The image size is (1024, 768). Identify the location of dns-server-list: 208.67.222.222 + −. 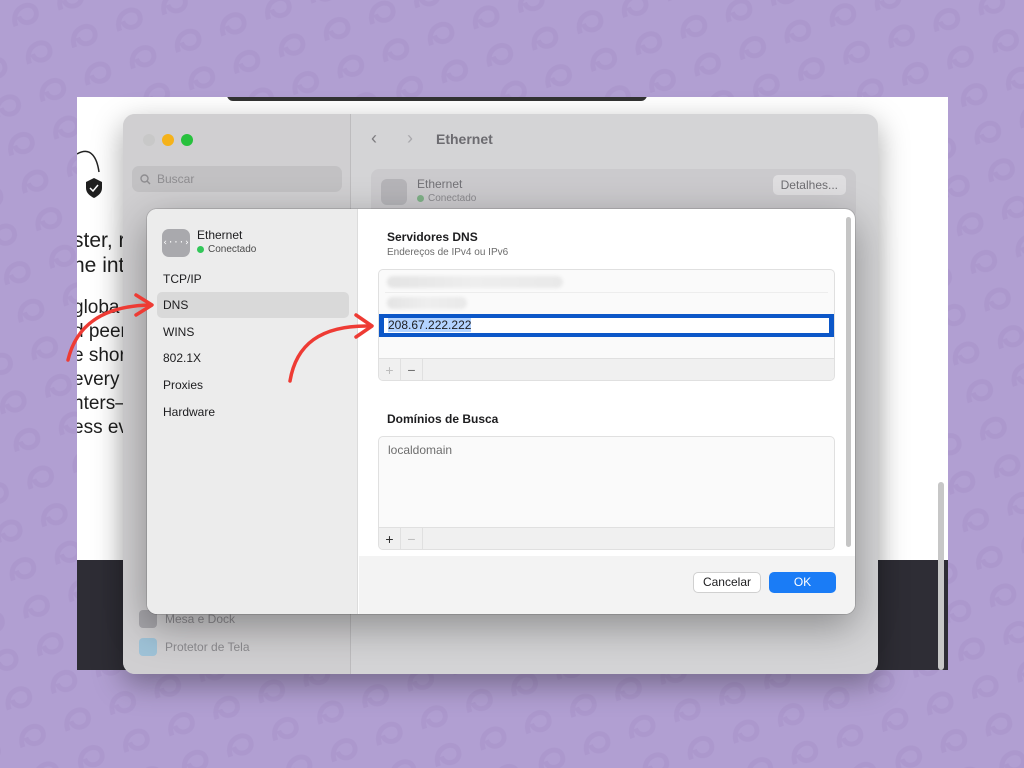
(606, 325).